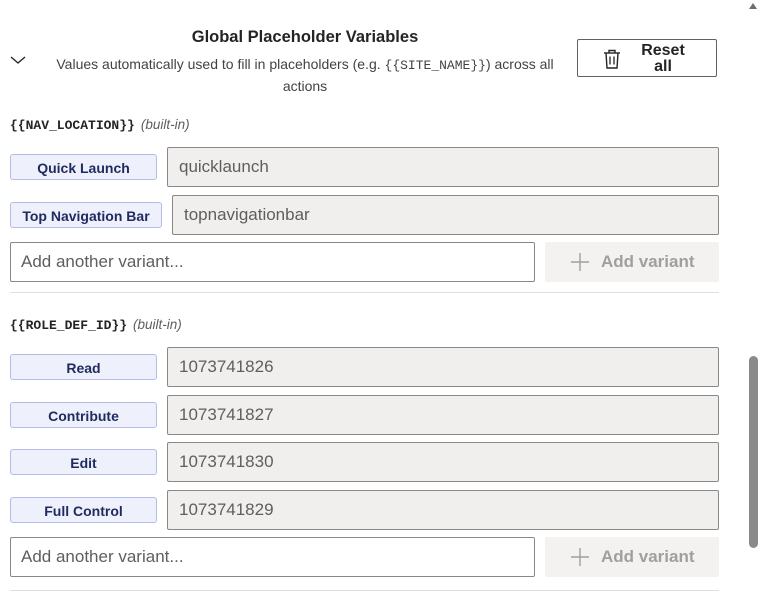  What do you see at coordinates (69, 325) in the screenshot?
I see `variable-name: {{ROLE_DEF_ID}}` at bounding box center [69, 325].